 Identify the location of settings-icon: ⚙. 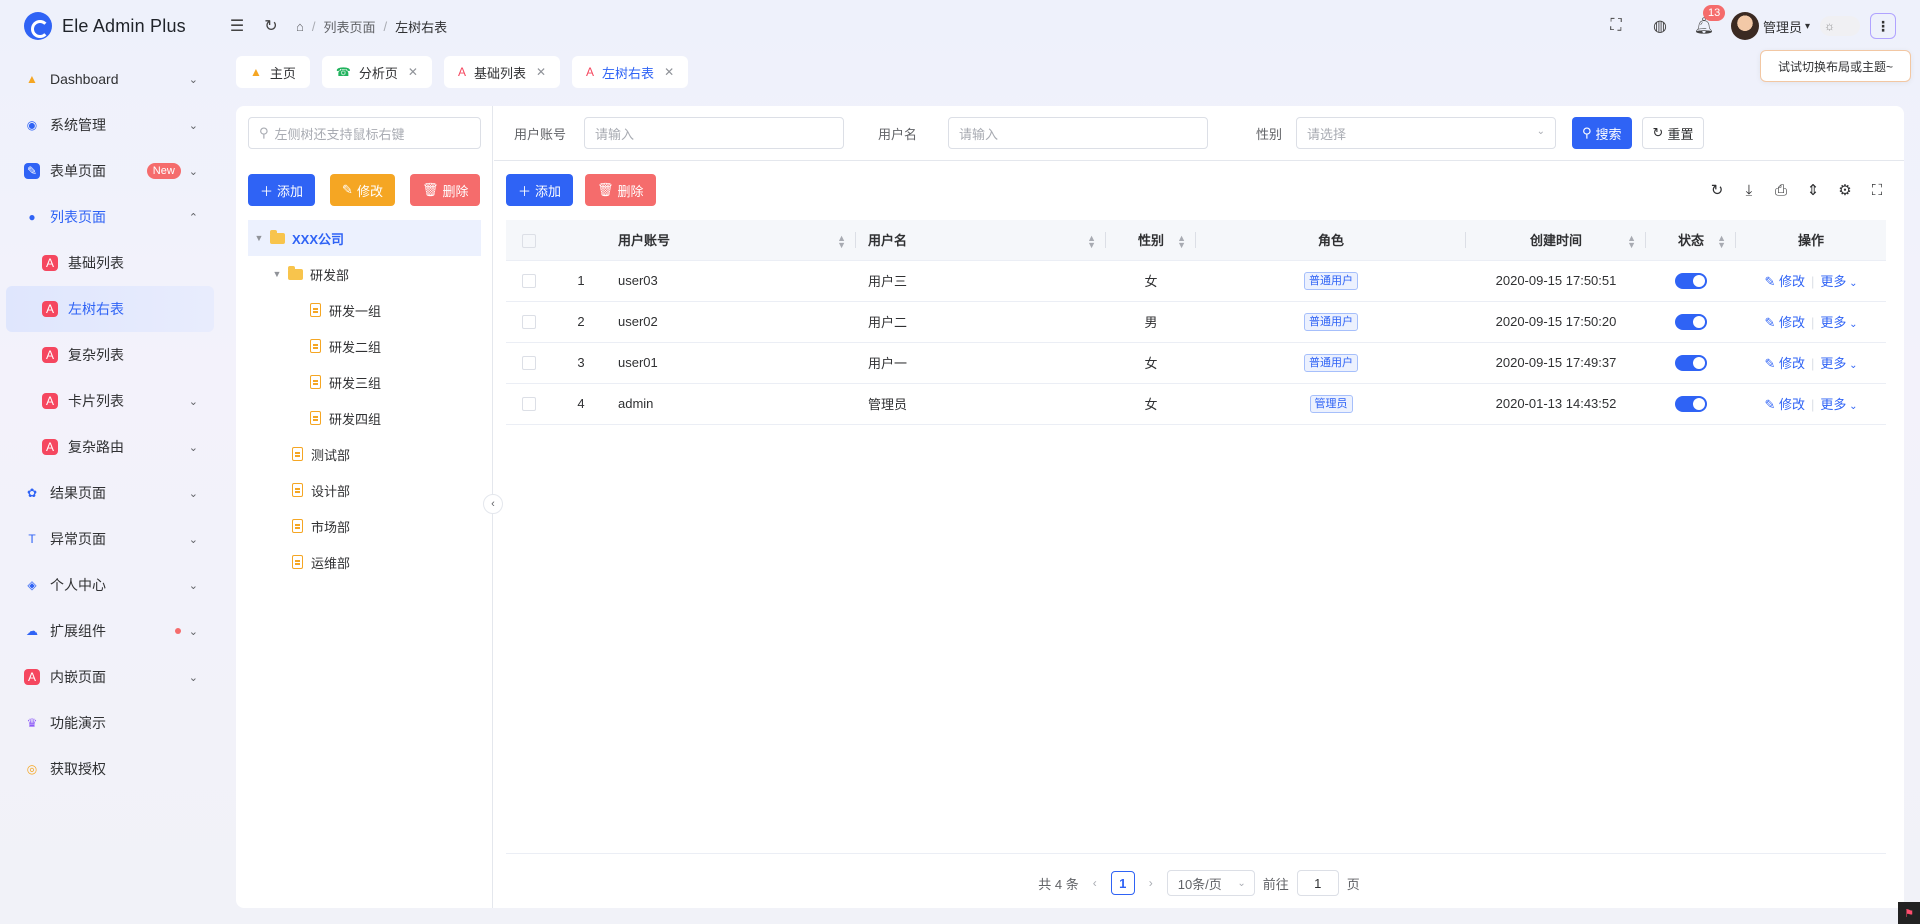
(1845, 190).